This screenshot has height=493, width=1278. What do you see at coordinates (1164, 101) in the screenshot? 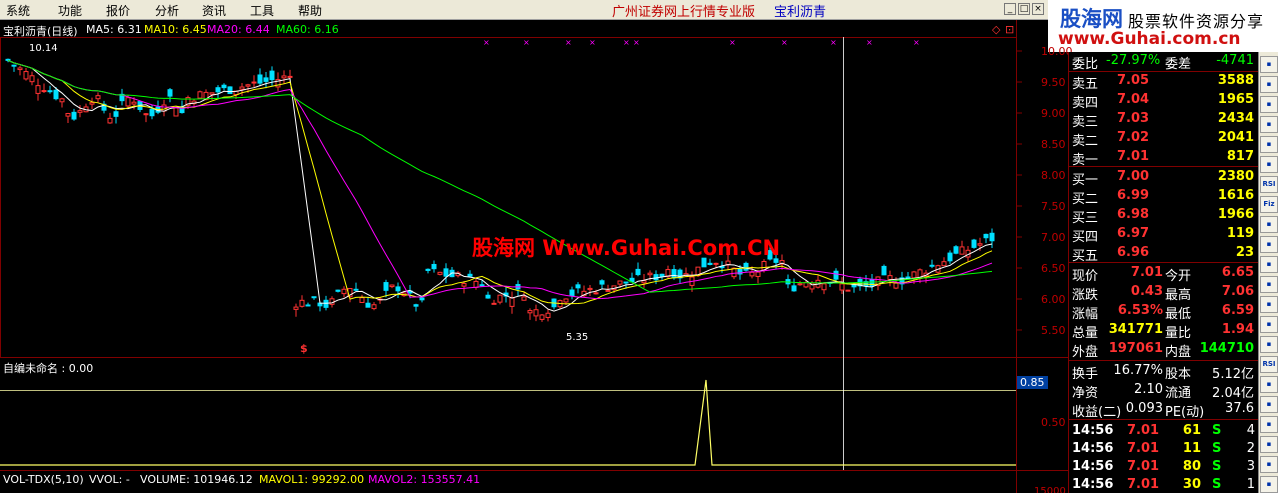
I see `sell-level-row: 卖四 7.04 1965` at bounding box center [1164, 101].